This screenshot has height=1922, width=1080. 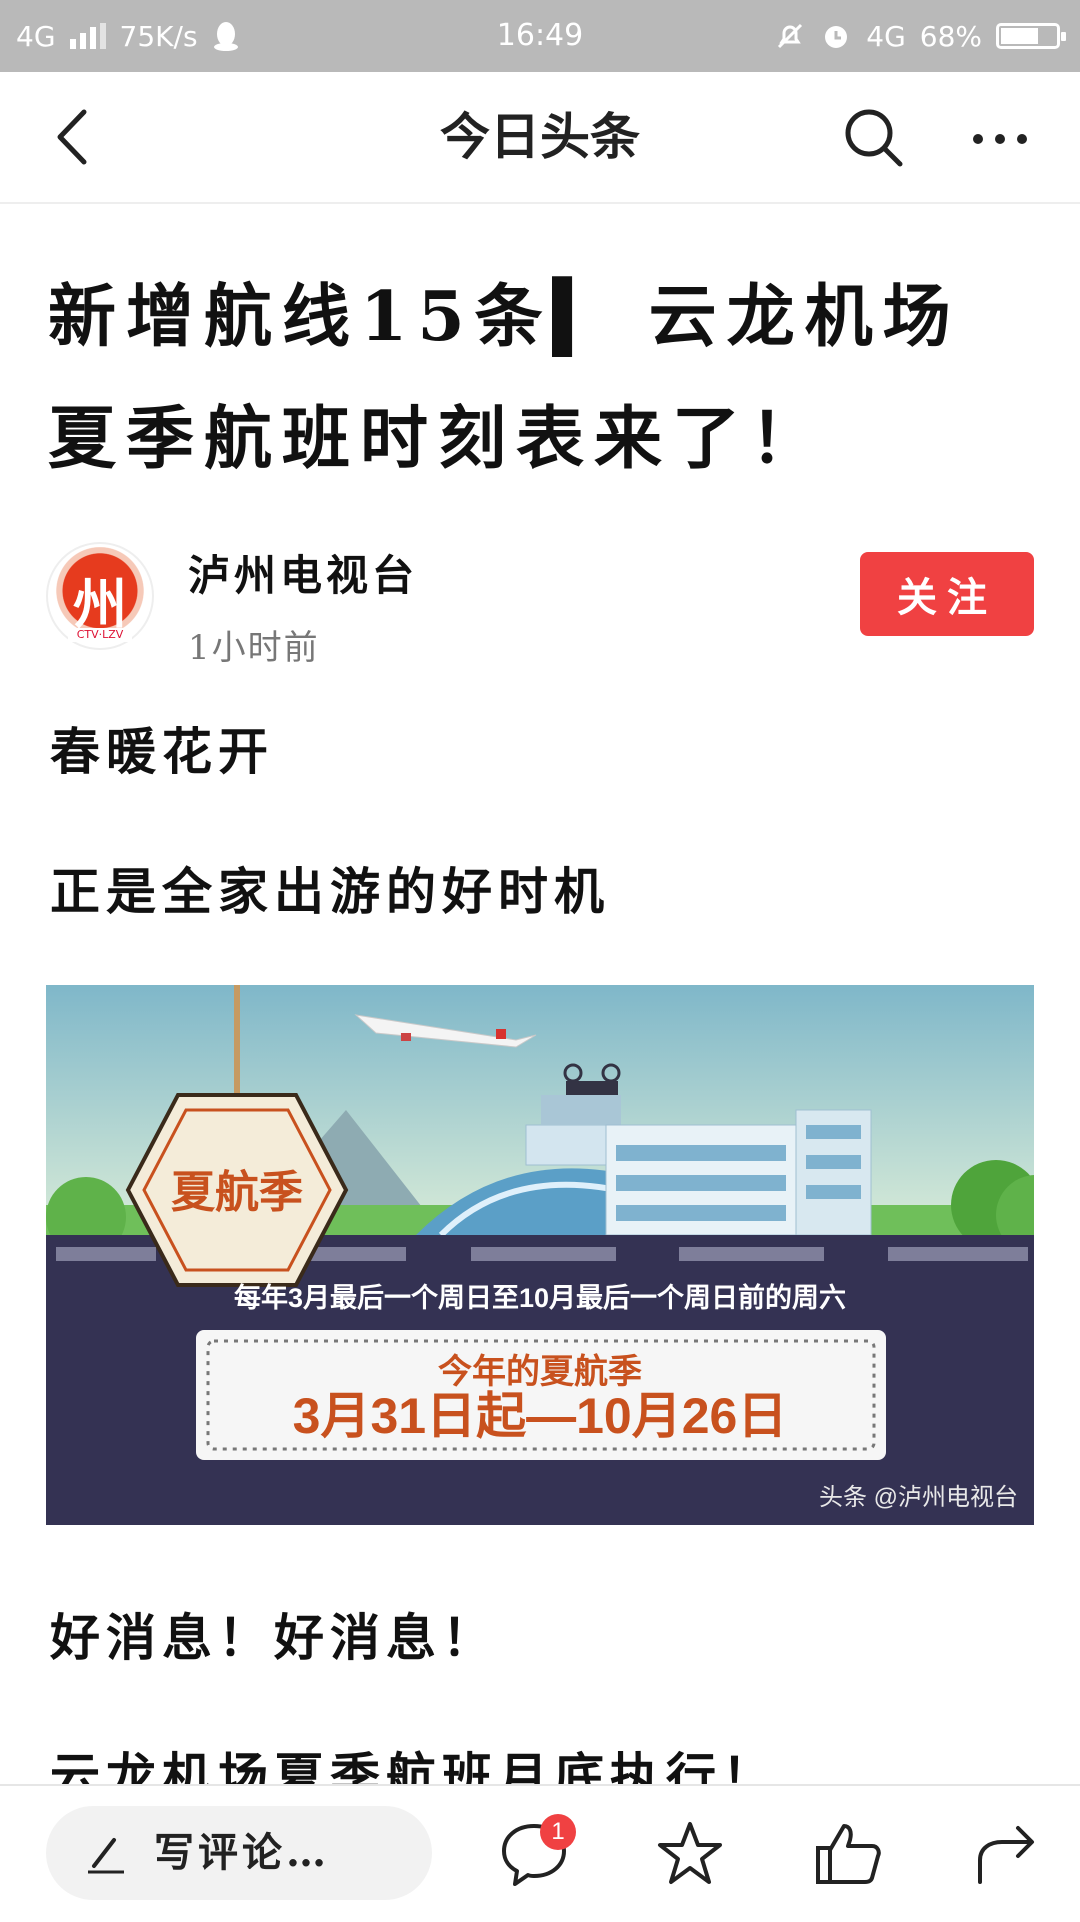 What do you see at coordinates (303, 572) in the screenshot?
I see `author-name: 泸州电视台` at bounding box center [303, 572].